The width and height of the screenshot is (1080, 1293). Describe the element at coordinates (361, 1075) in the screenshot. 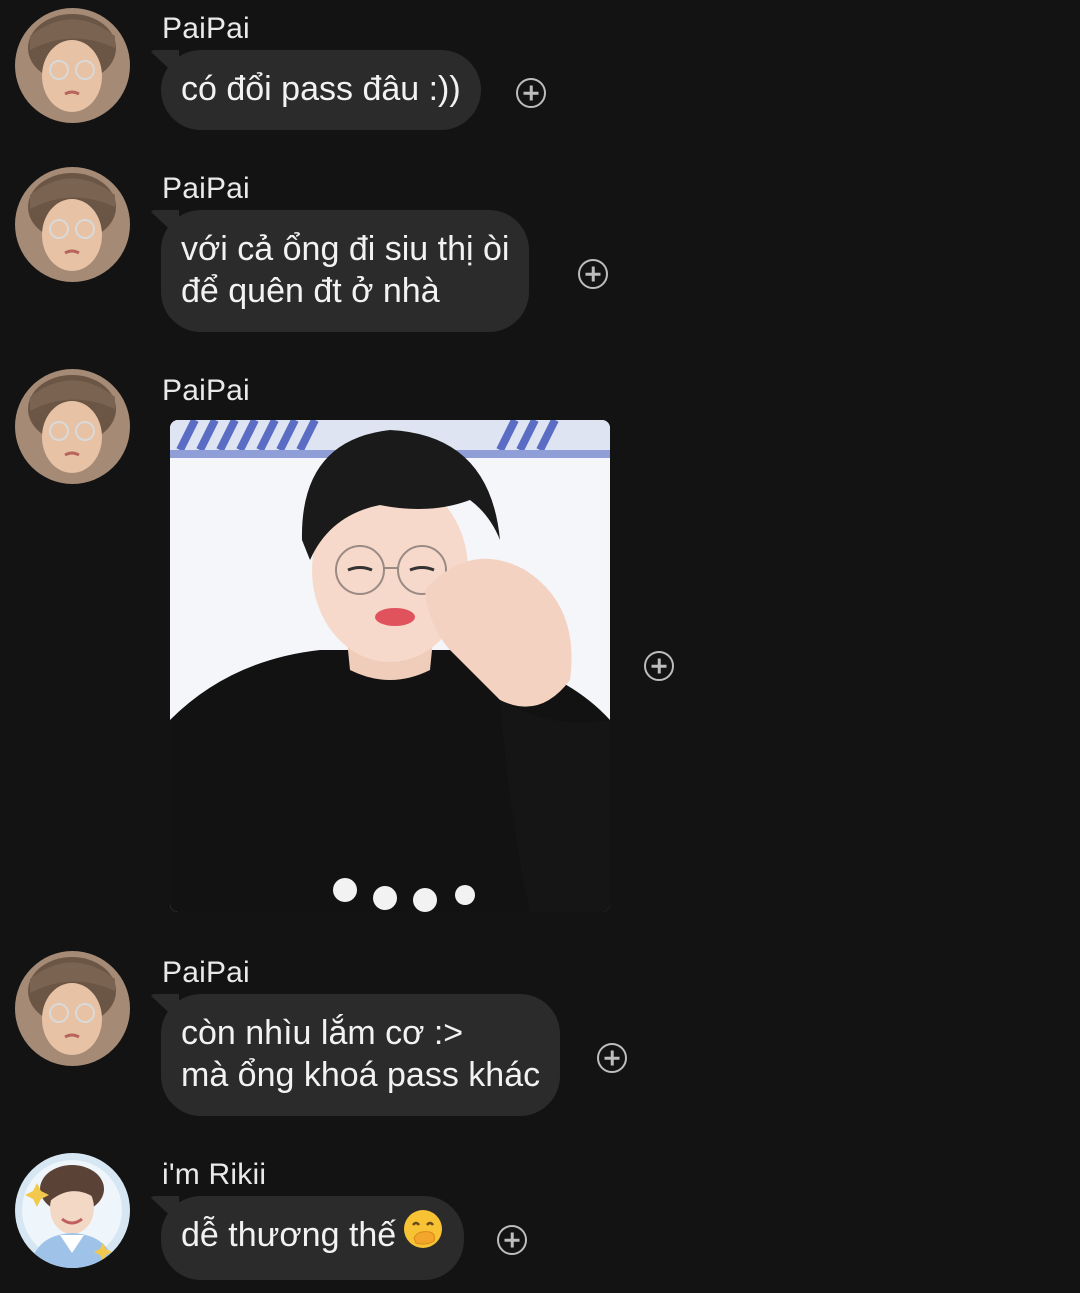

I see `message-text: mà ổng khoá pass khác` at that location.